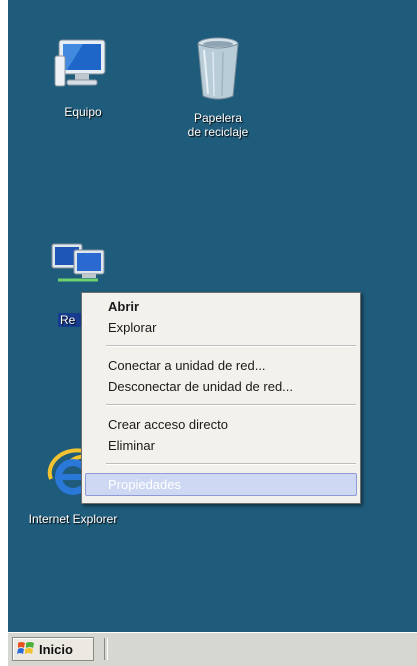 Image resolution: width=417 pixels, height=666 pixels. What do you see at coordinates (73, 519) in the screenshot?
I see `desktop-icon-label: Internet Explorer` at bounding box center [73, 519].